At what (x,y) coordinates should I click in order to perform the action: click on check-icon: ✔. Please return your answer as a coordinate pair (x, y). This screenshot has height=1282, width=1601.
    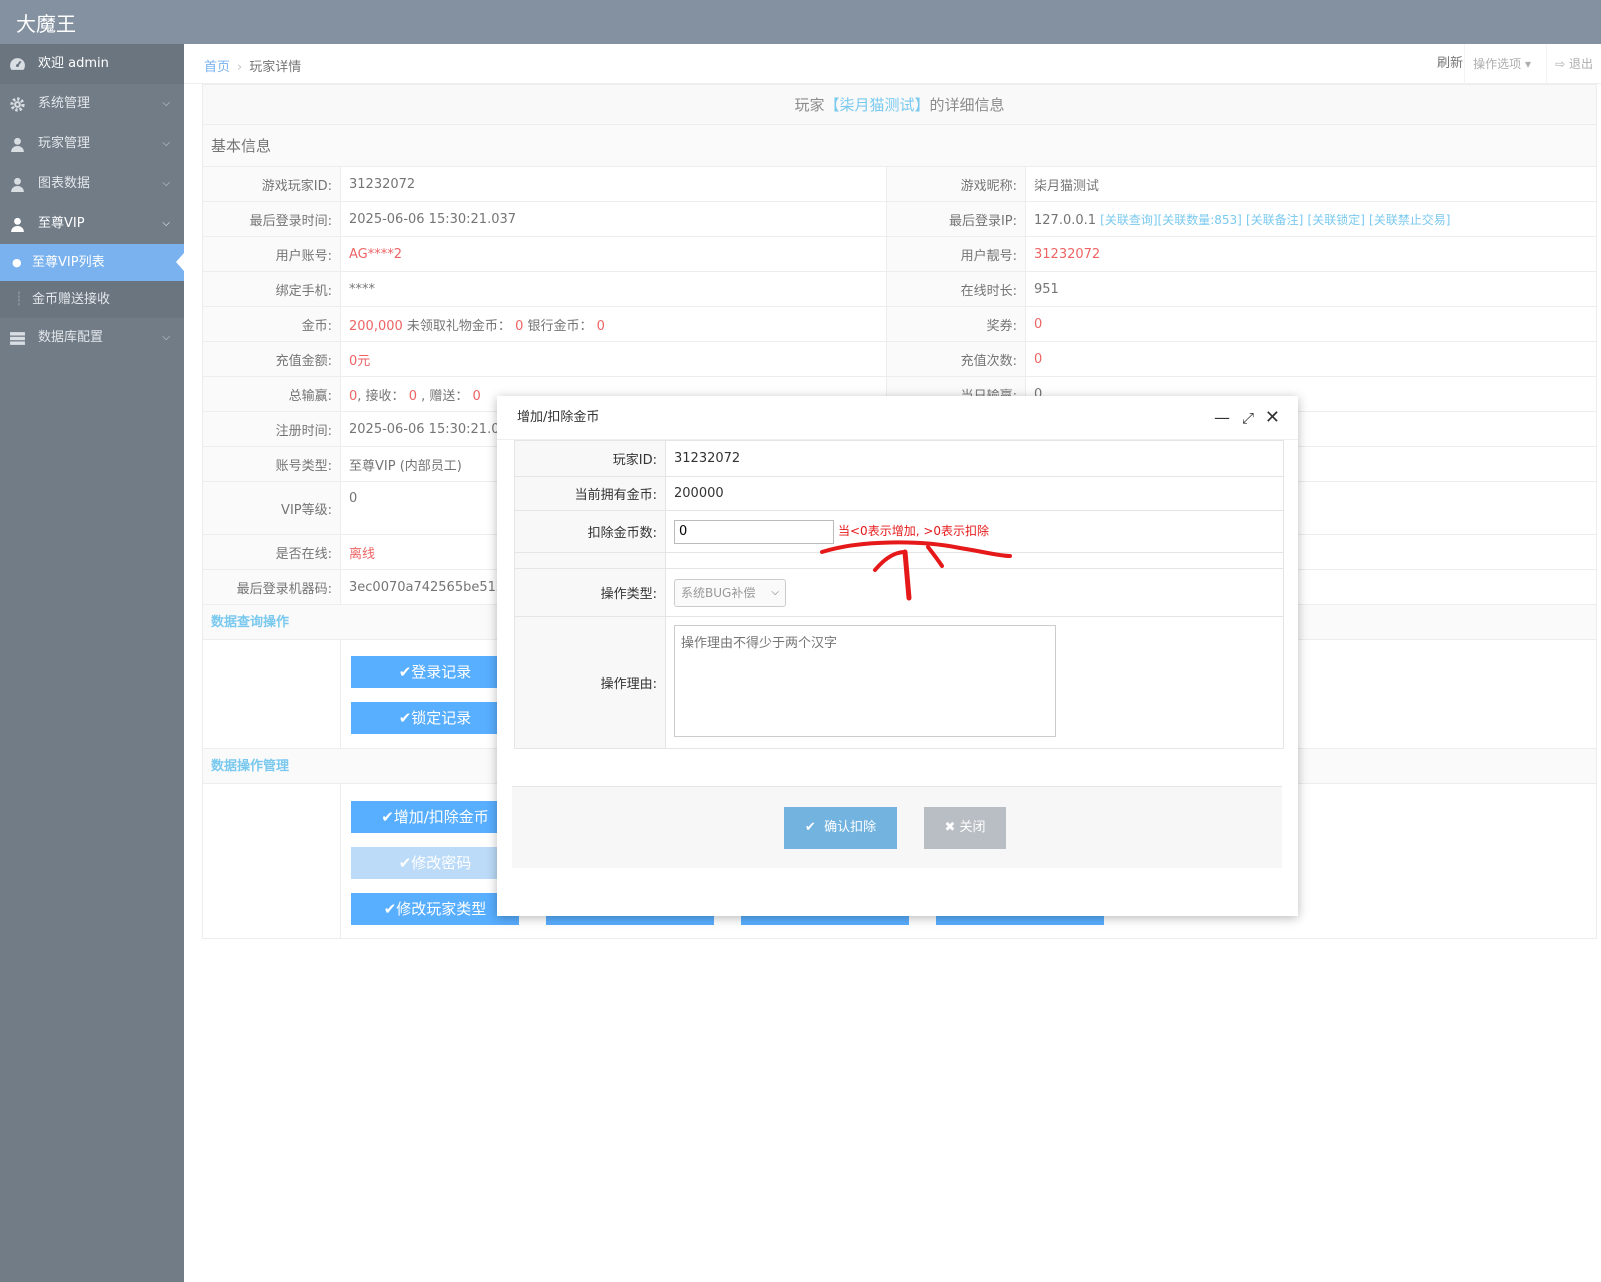
    Looking at the image, I should click on (810, 827).